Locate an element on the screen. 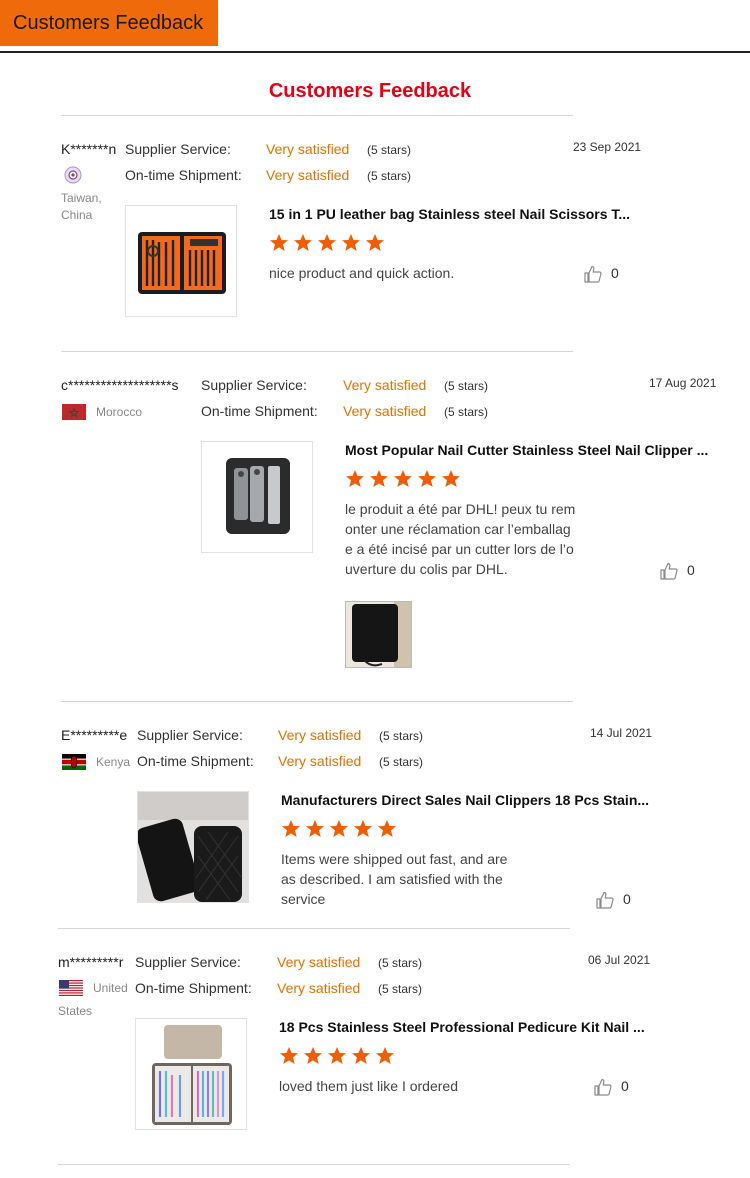  comment-line: le produit a été par DHL! peux tu rem is located at coordinates (460, 509).